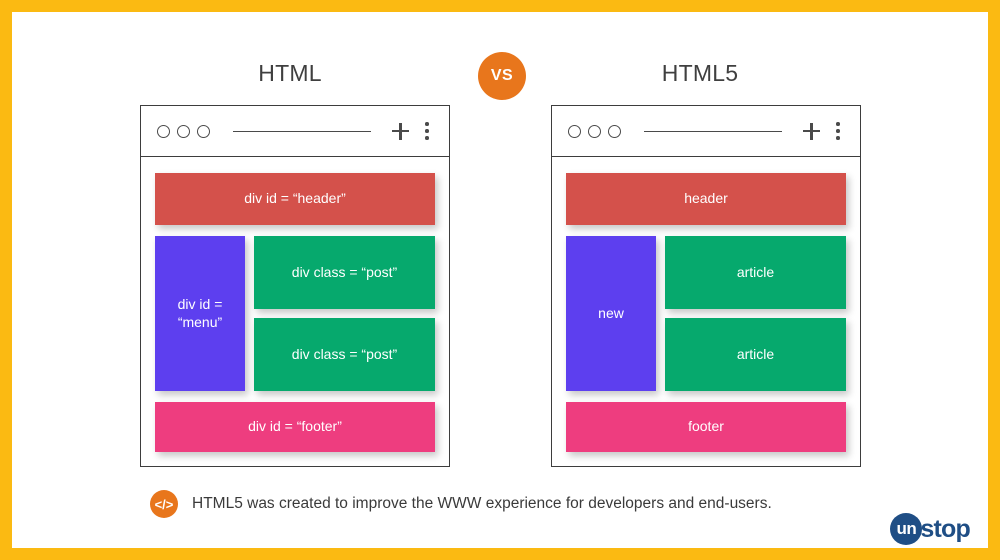  What do you see at coordinates (200, 321) in the screenshot?
I see `block-menu-left-line2: “menu”` at bounding box center [200, 321].